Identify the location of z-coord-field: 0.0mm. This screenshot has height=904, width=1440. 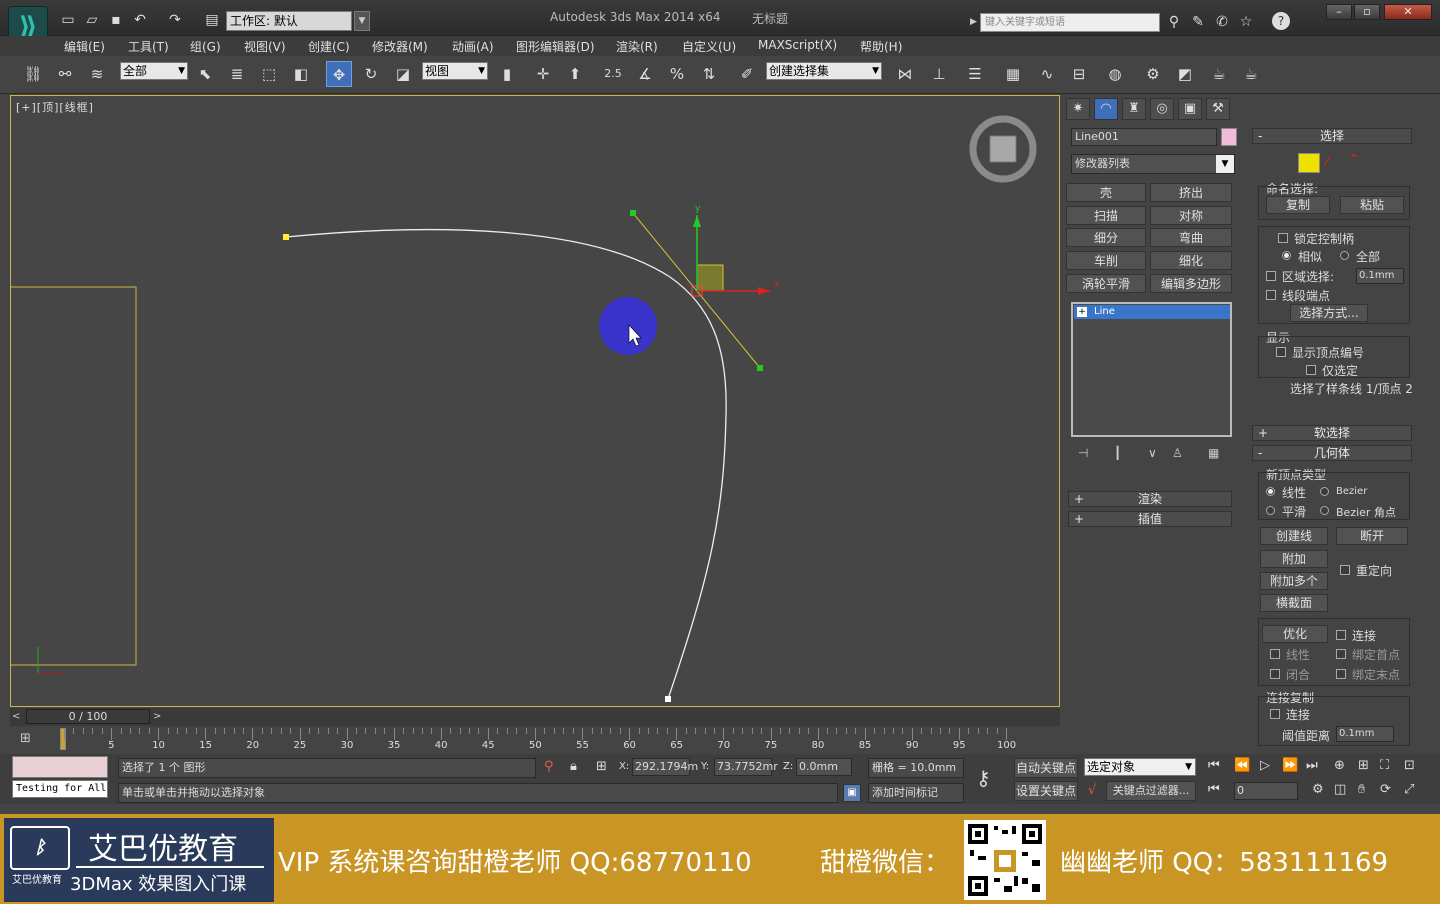
(824, 767).